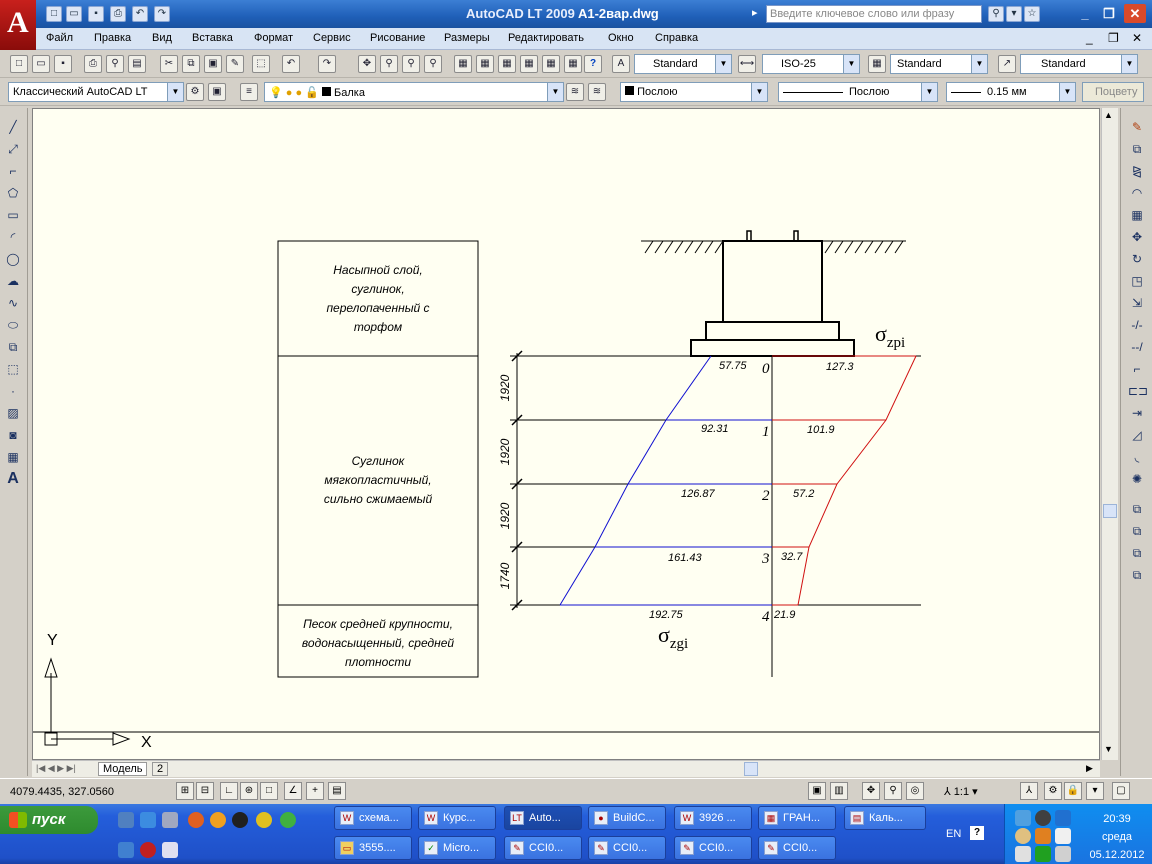 Image resolution: width=1152 pixels, height=864 pixels. I want to click on offset-icon: ◠, so click(1137, 193).